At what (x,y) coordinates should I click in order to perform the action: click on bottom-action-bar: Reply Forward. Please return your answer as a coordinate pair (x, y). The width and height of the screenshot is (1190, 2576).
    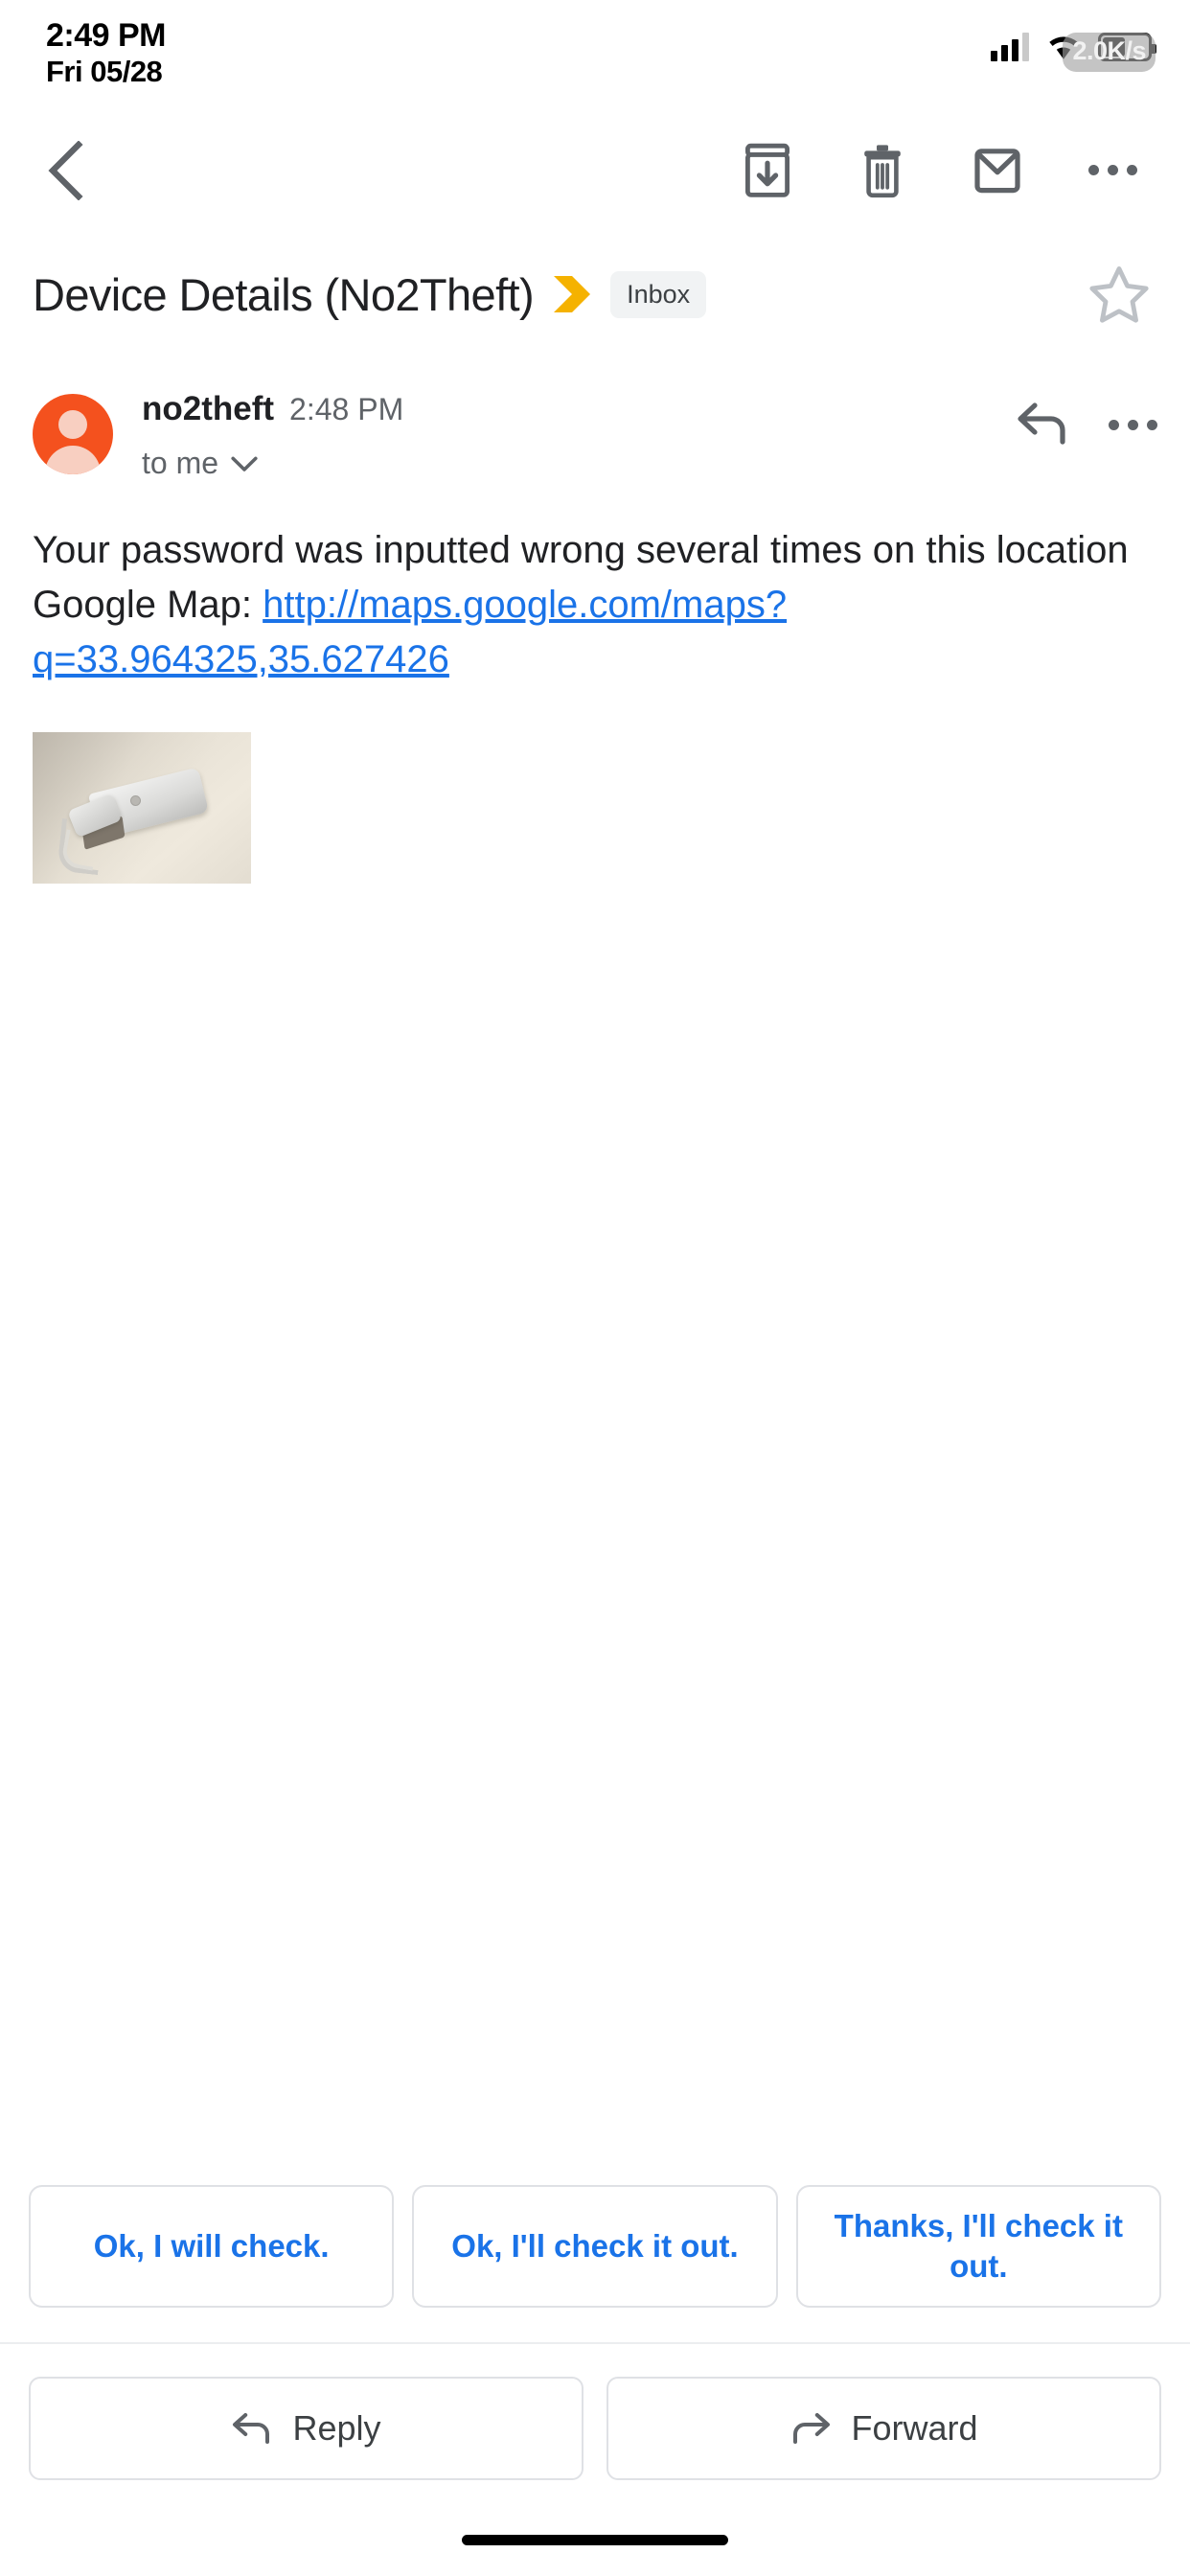
    Looking at the image, I should click on (595, 2411).